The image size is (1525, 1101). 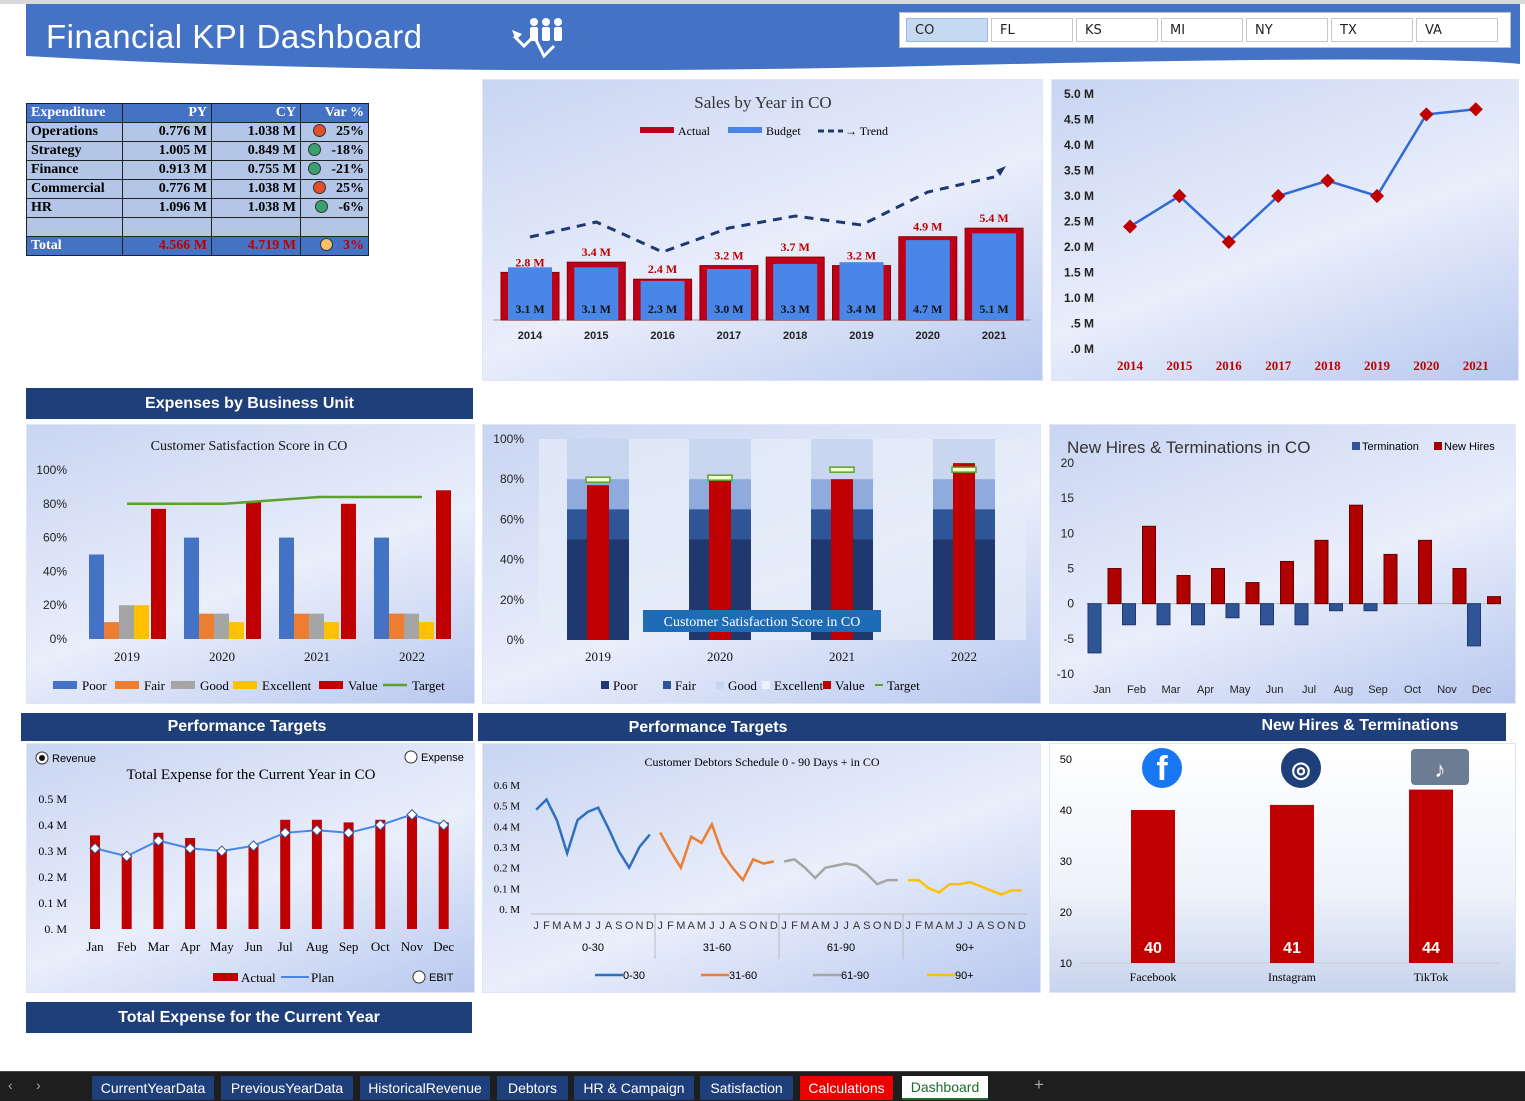 I want to click on x-tick-label: Aug, so click(x=1344, y=690).